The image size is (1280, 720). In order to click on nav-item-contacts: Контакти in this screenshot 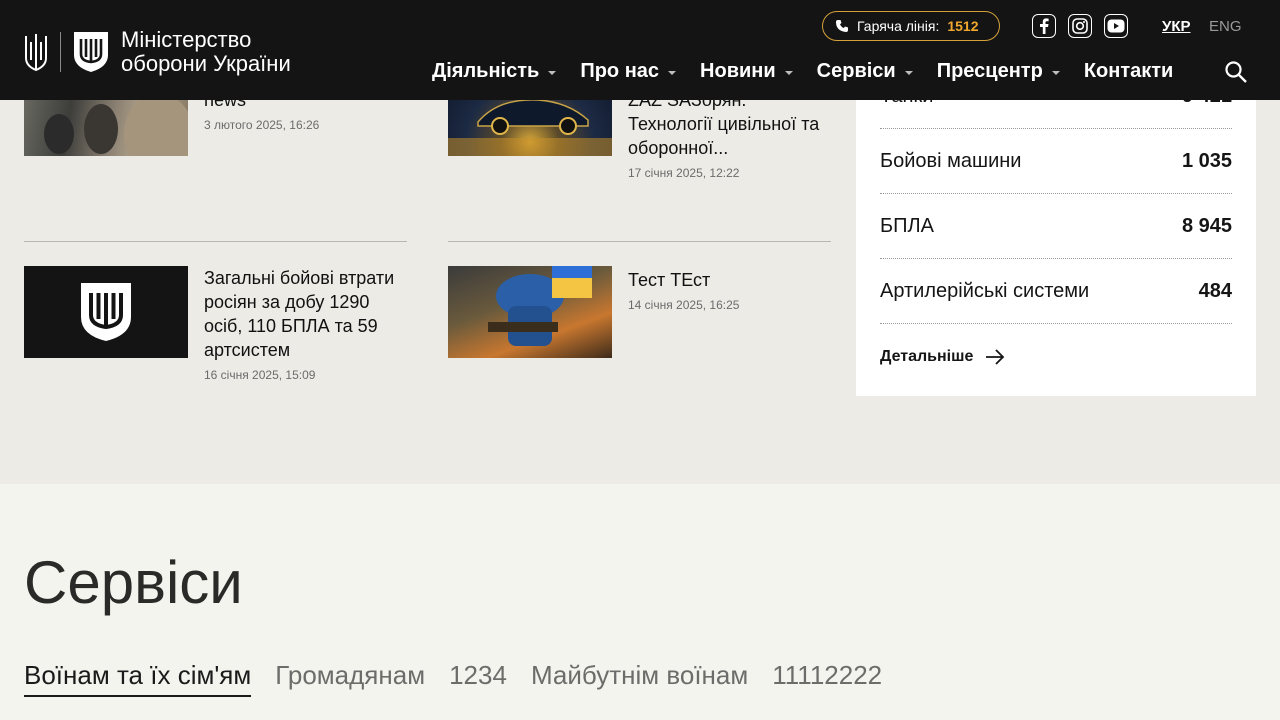, I will do `click(1129, 71)`.